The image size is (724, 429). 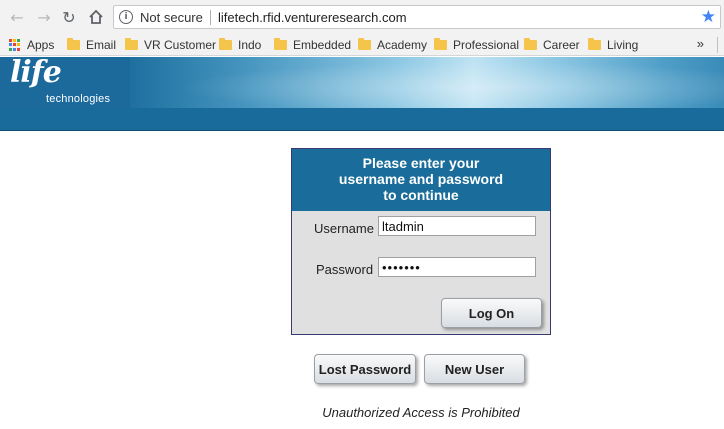 I want to click on reload-icon: ↻, so click(x=69, y=17).